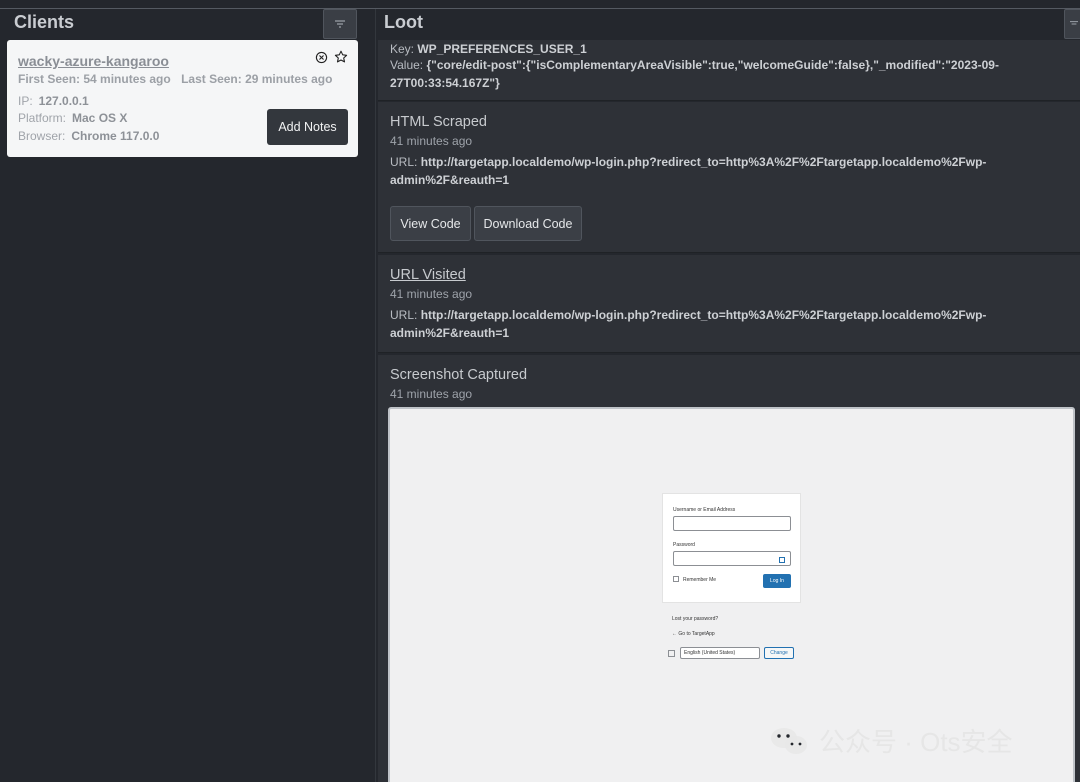  Describe the element at coordinates (779, 653) in the screenshot. I see `change-button-preview: Change` at that location.